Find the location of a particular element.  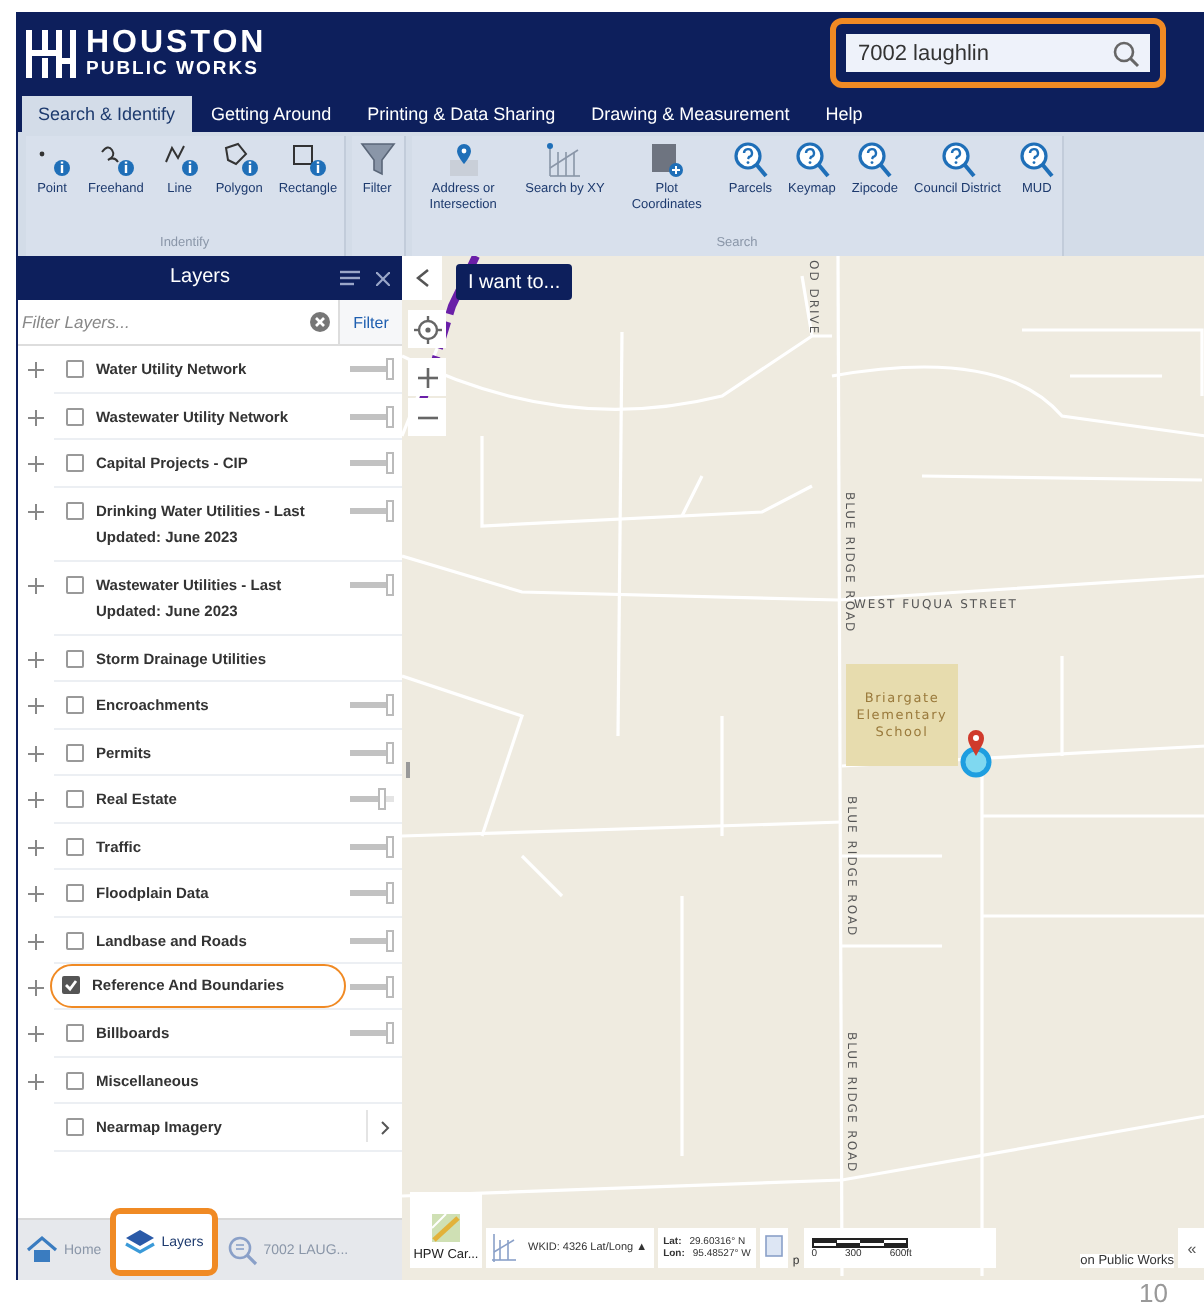

ribbon-tab: Search & Identify is located at coordinates (107, 114).